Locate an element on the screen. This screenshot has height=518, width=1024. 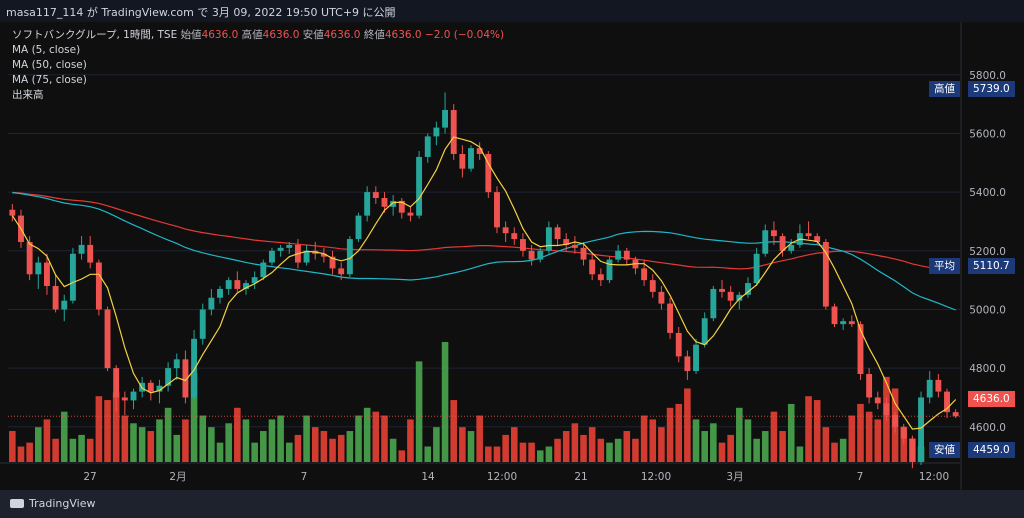
indicator-ma50: MA (50, close) is located at coordinates (258, 65).